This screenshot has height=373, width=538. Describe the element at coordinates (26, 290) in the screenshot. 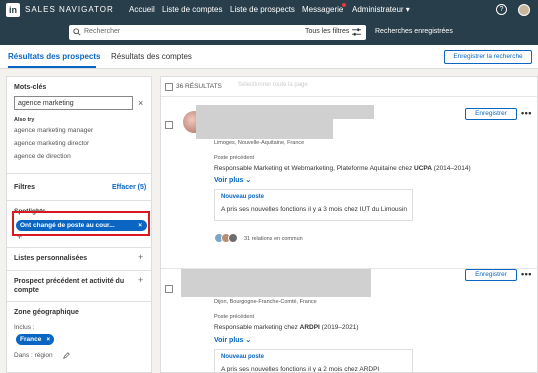

I see `prev-prospect-label-2: compte` at that location.